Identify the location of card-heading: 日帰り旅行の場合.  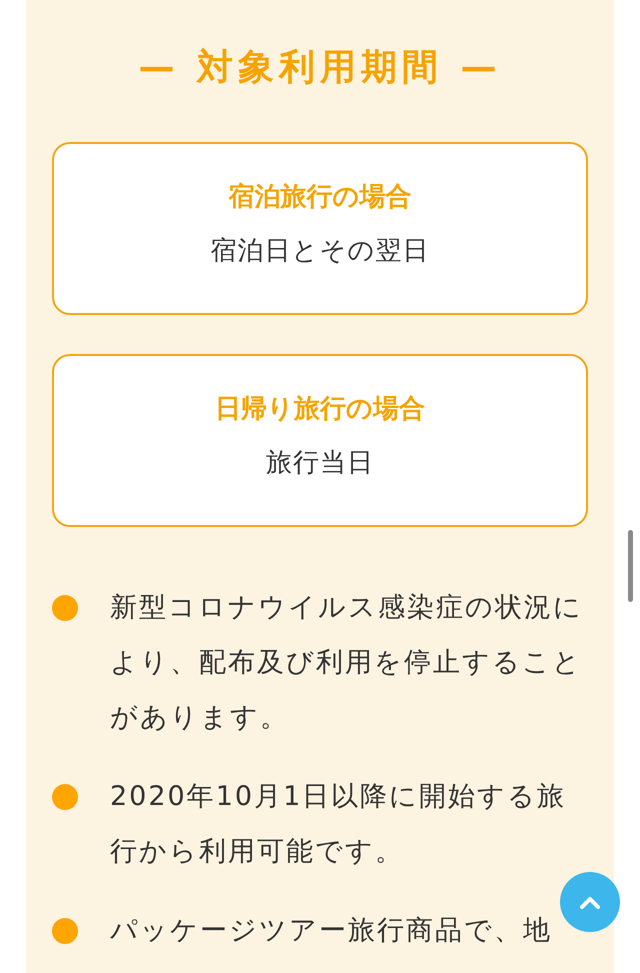
(320, 409).